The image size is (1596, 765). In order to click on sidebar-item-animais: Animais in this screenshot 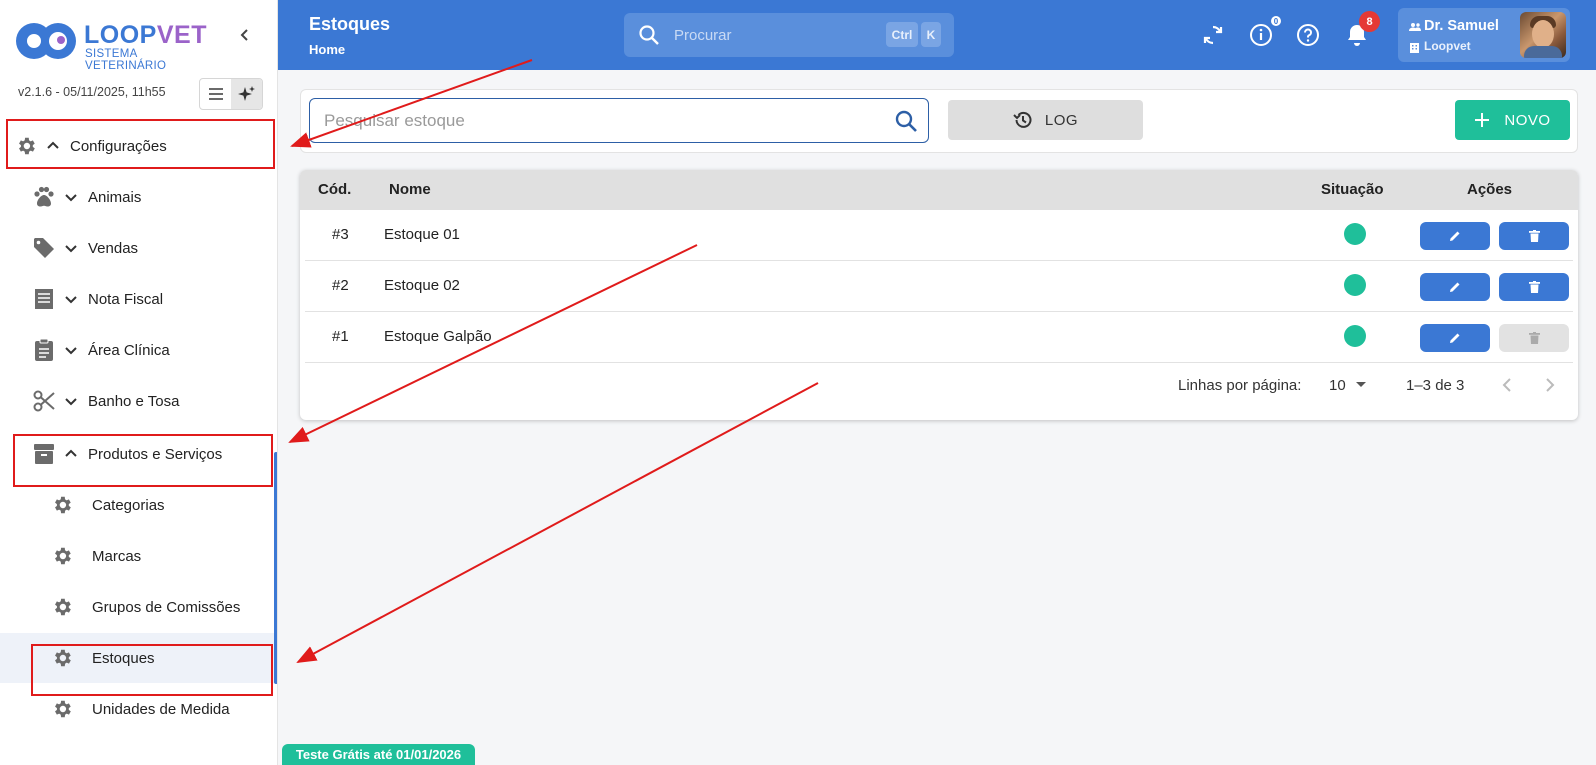, I will do `click(137, 197)`.